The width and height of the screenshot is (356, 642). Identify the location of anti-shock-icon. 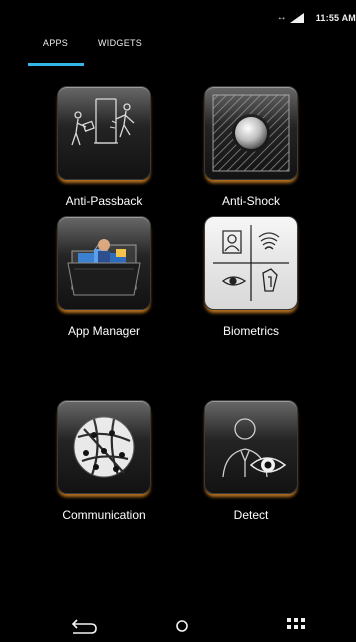
(251, 133).